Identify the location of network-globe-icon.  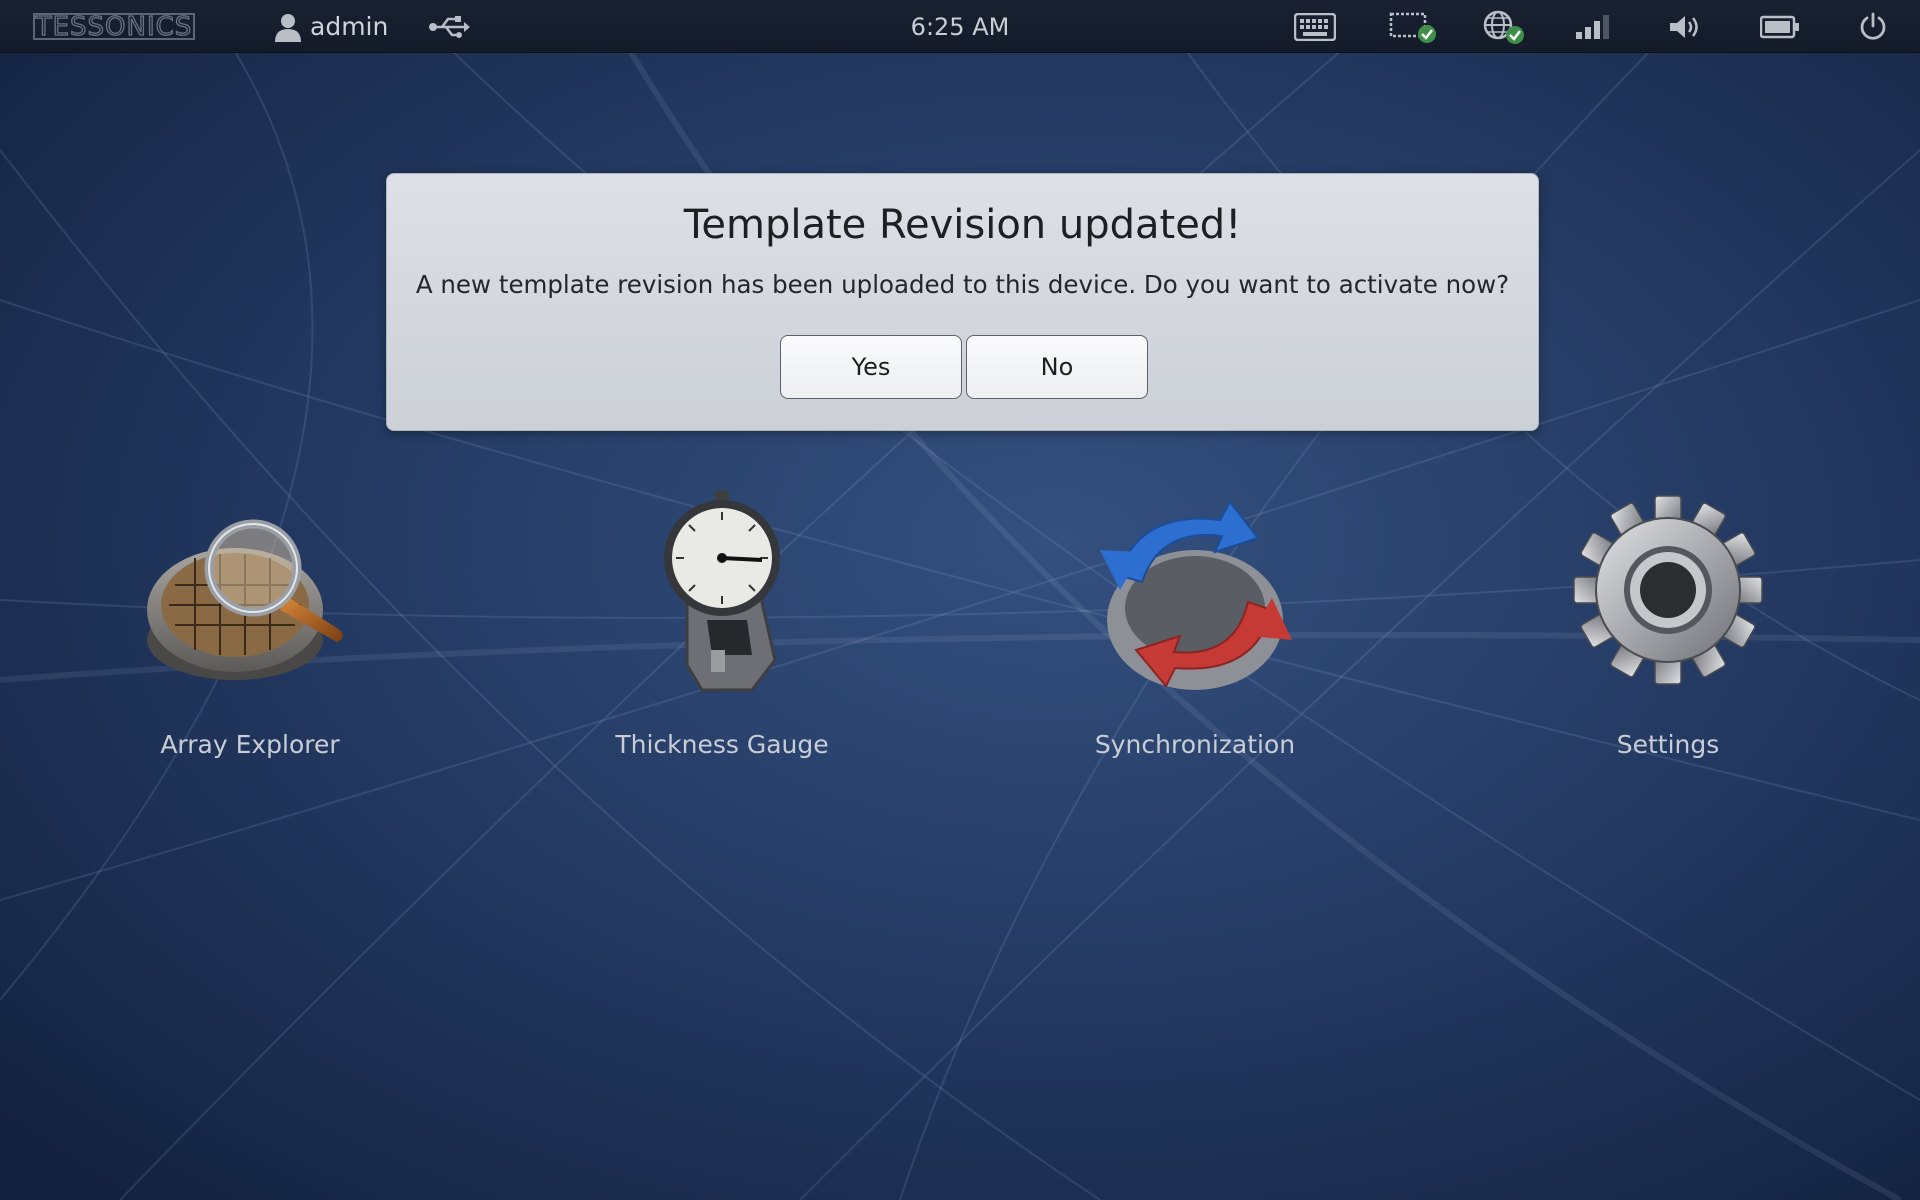
(1504, 27).